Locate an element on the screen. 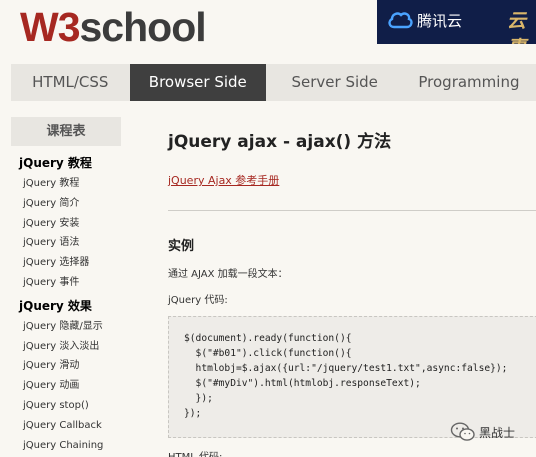  code-line: $("#myDiv").html(htmlobj.responseText); is located at coordinates (302, 383).